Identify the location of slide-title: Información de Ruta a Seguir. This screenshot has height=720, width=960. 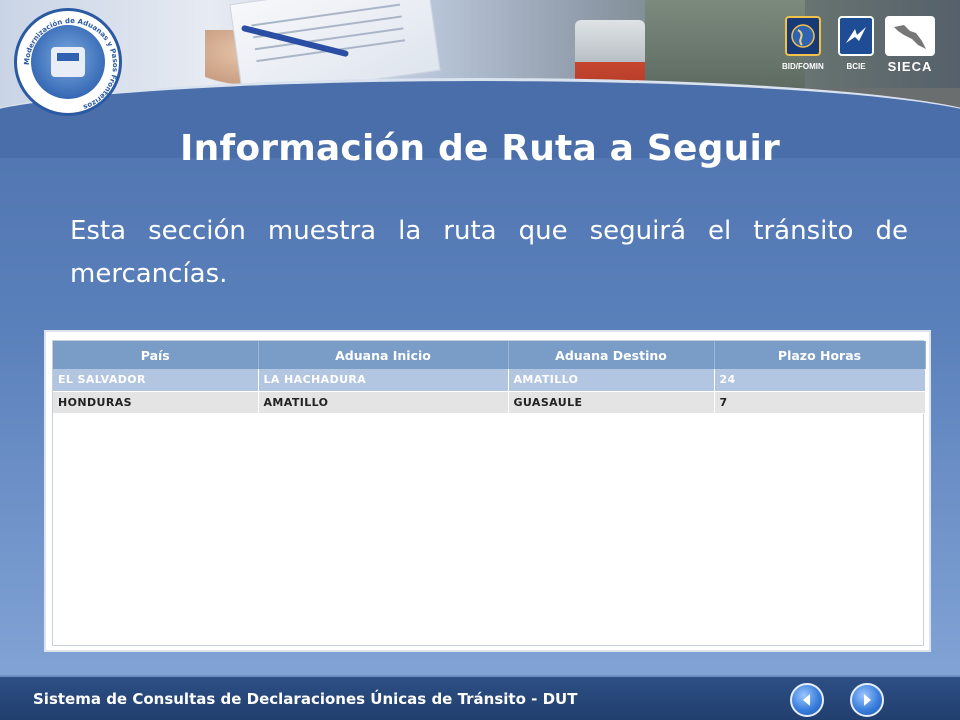
(480, 148).